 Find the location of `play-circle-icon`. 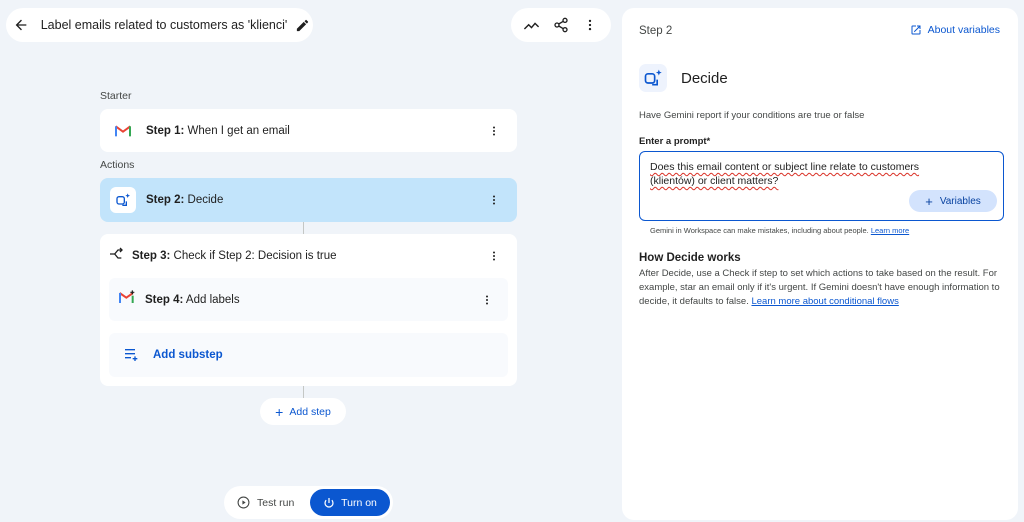

play-circle-icon is located at coordinates (243, 502).